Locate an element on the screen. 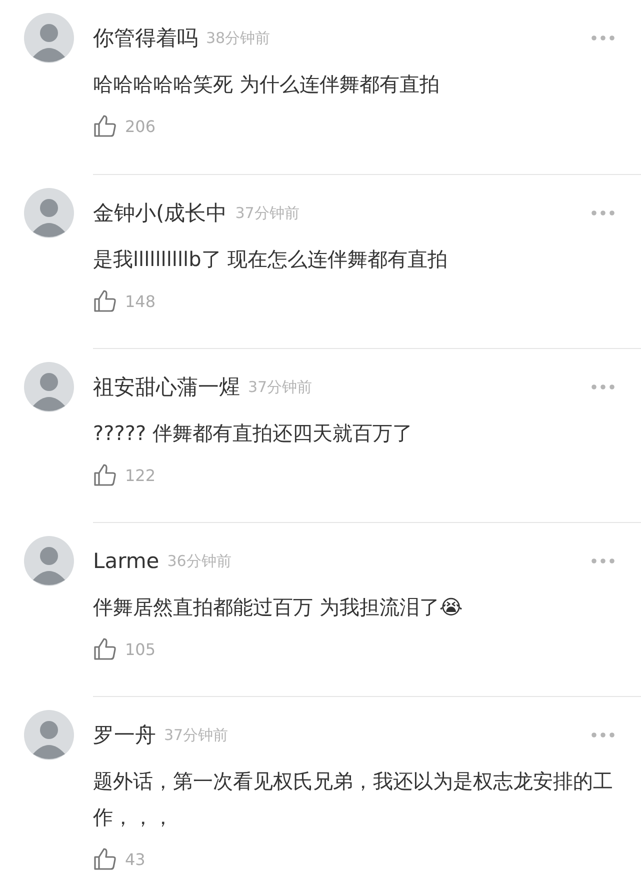  like-count: 148 is located at coordinates (140, 301).